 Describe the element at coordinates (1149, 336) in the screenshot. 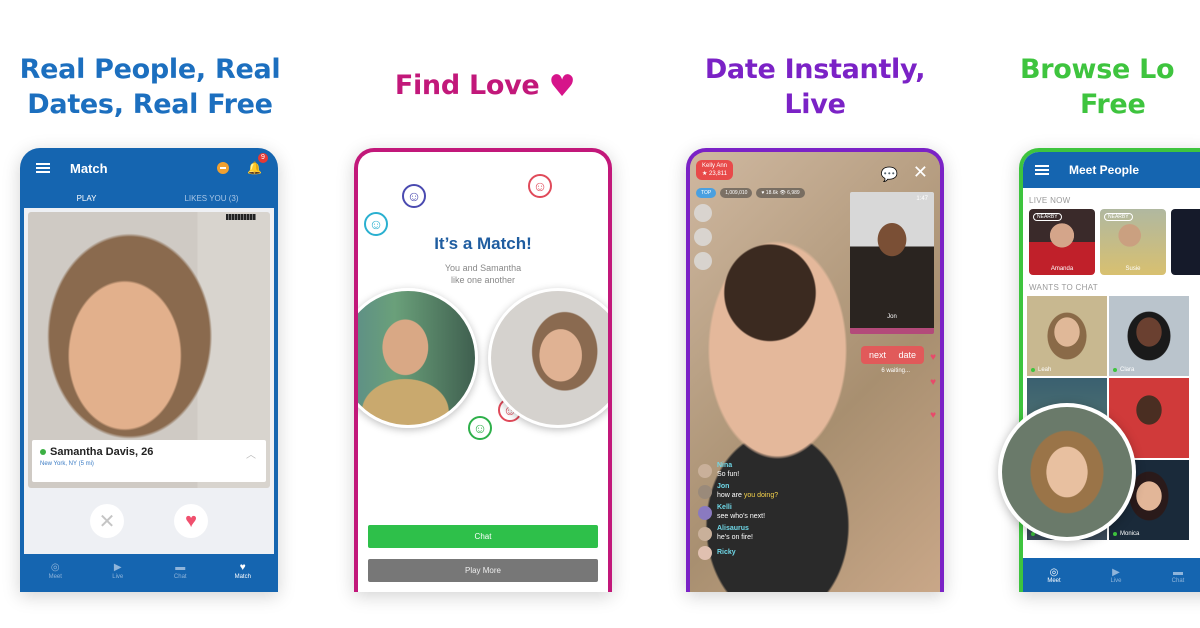

I see `profile-tile: Clara` at that location.